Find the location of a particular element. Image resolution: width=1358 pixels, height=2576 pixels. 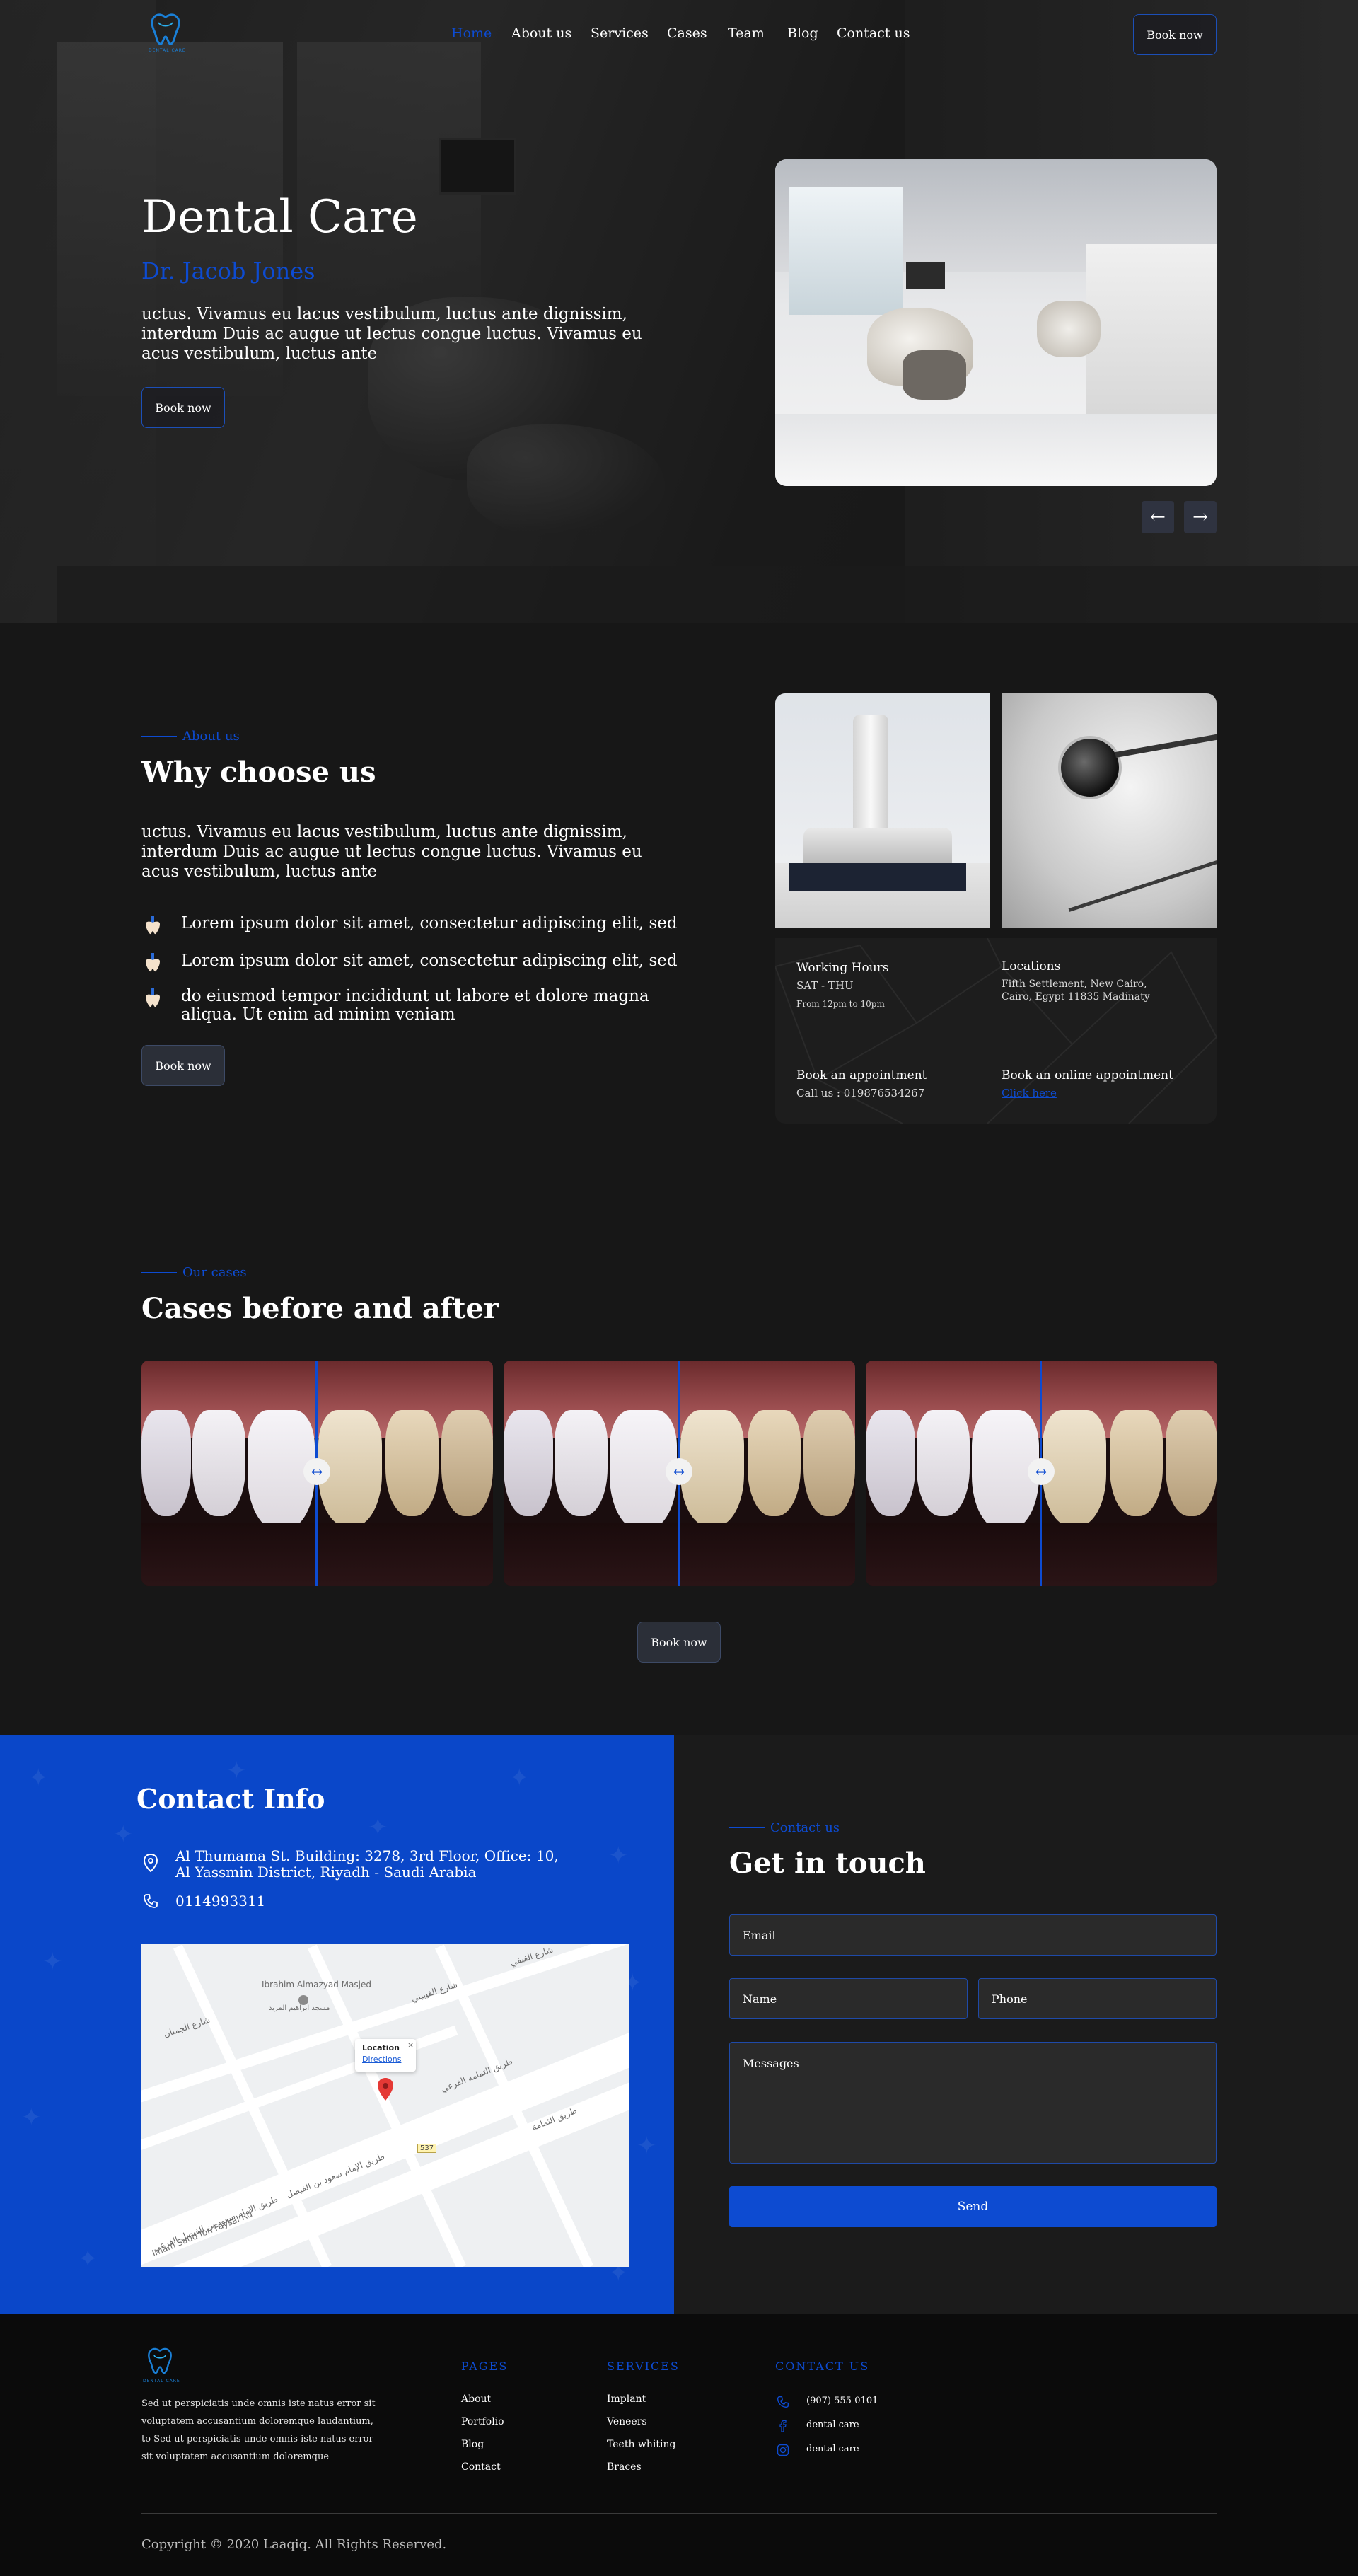

hero-next-button: → is located at coordinates (1200, 517).